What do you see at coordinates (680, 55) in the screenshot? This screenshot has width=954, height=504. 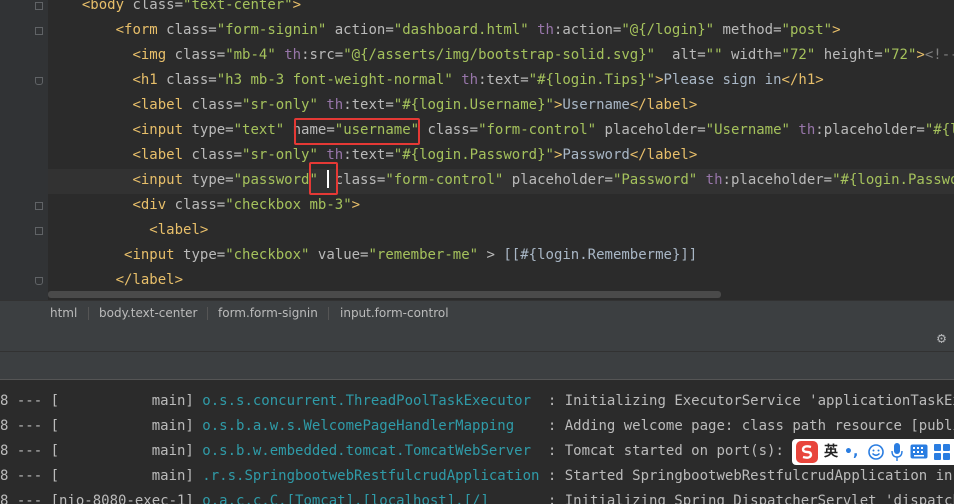 I see `code-token: alt=` at bounding box center [680, 55].